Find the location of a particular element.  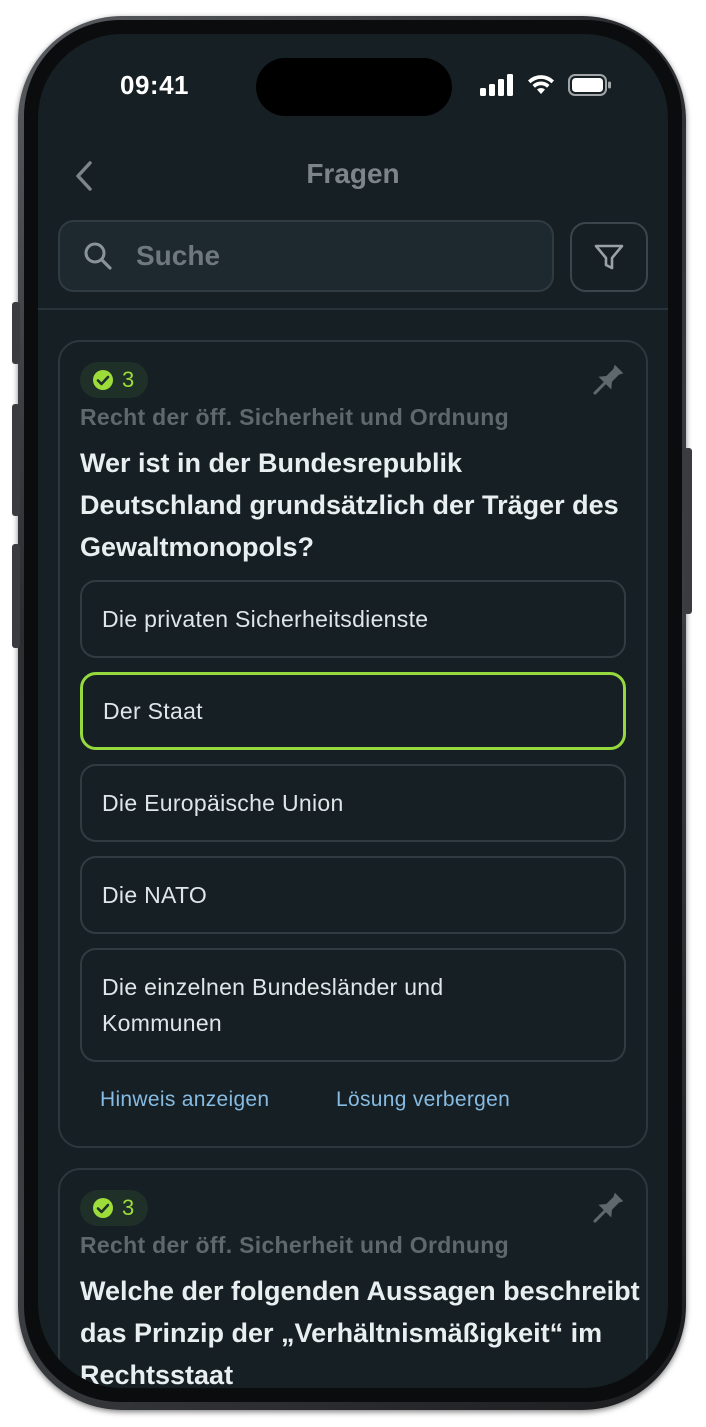

side-button-action is located at coordinates (16, 333).